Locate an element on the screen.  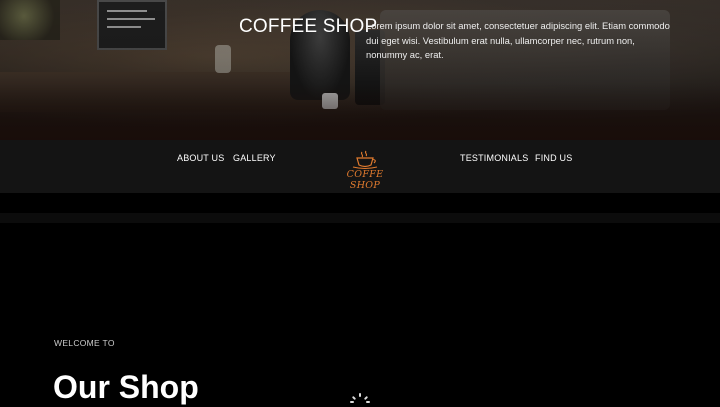
hero-background-jar is located at coordinates (223, 59).